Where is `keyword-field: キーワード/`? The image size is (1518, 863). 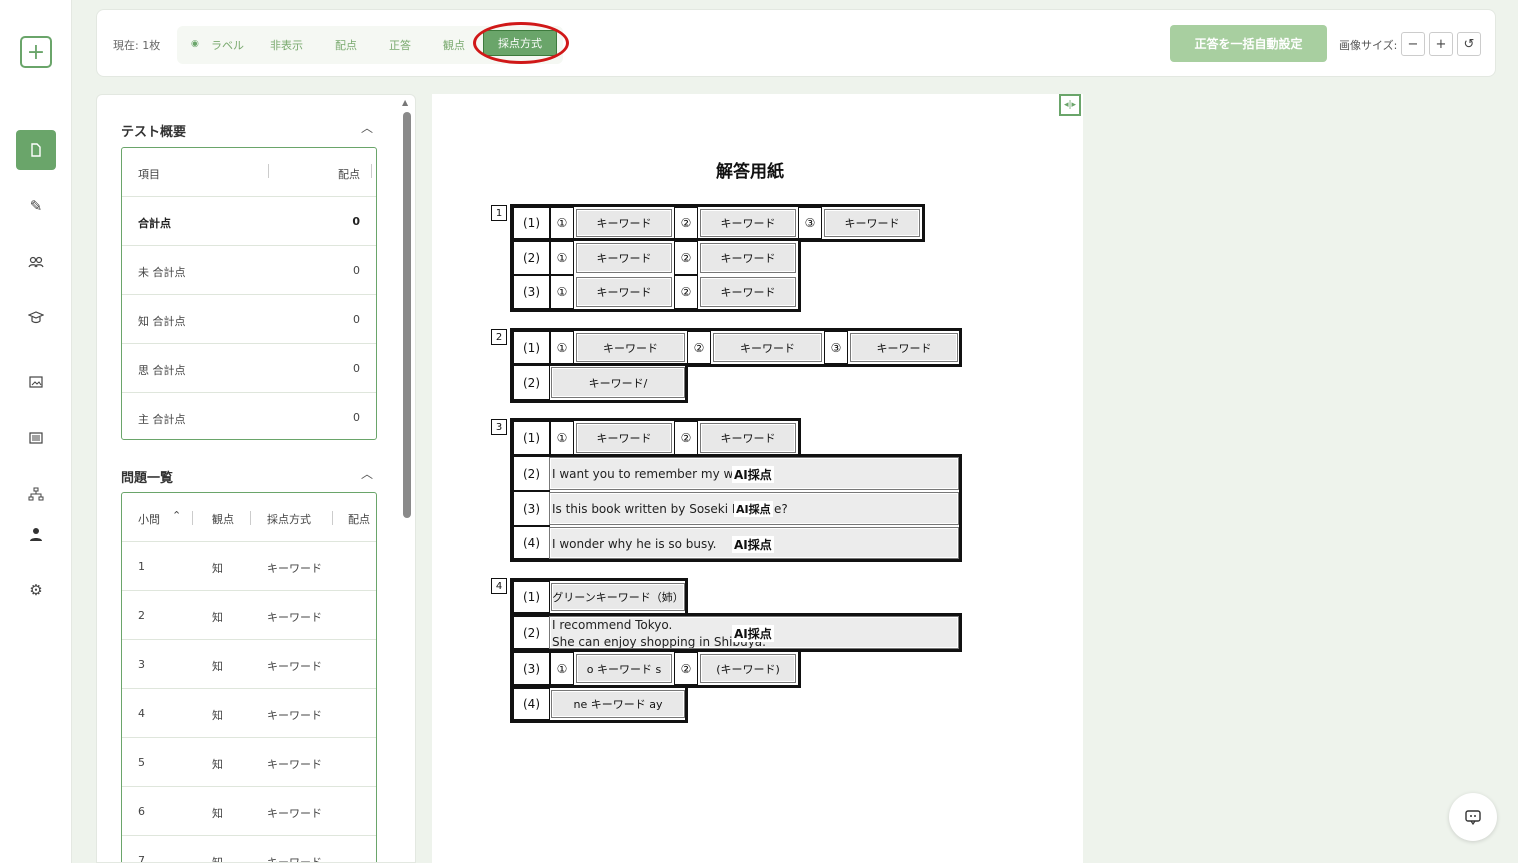 keyword-field: キーワード/ is located at coordinates (618, 382).